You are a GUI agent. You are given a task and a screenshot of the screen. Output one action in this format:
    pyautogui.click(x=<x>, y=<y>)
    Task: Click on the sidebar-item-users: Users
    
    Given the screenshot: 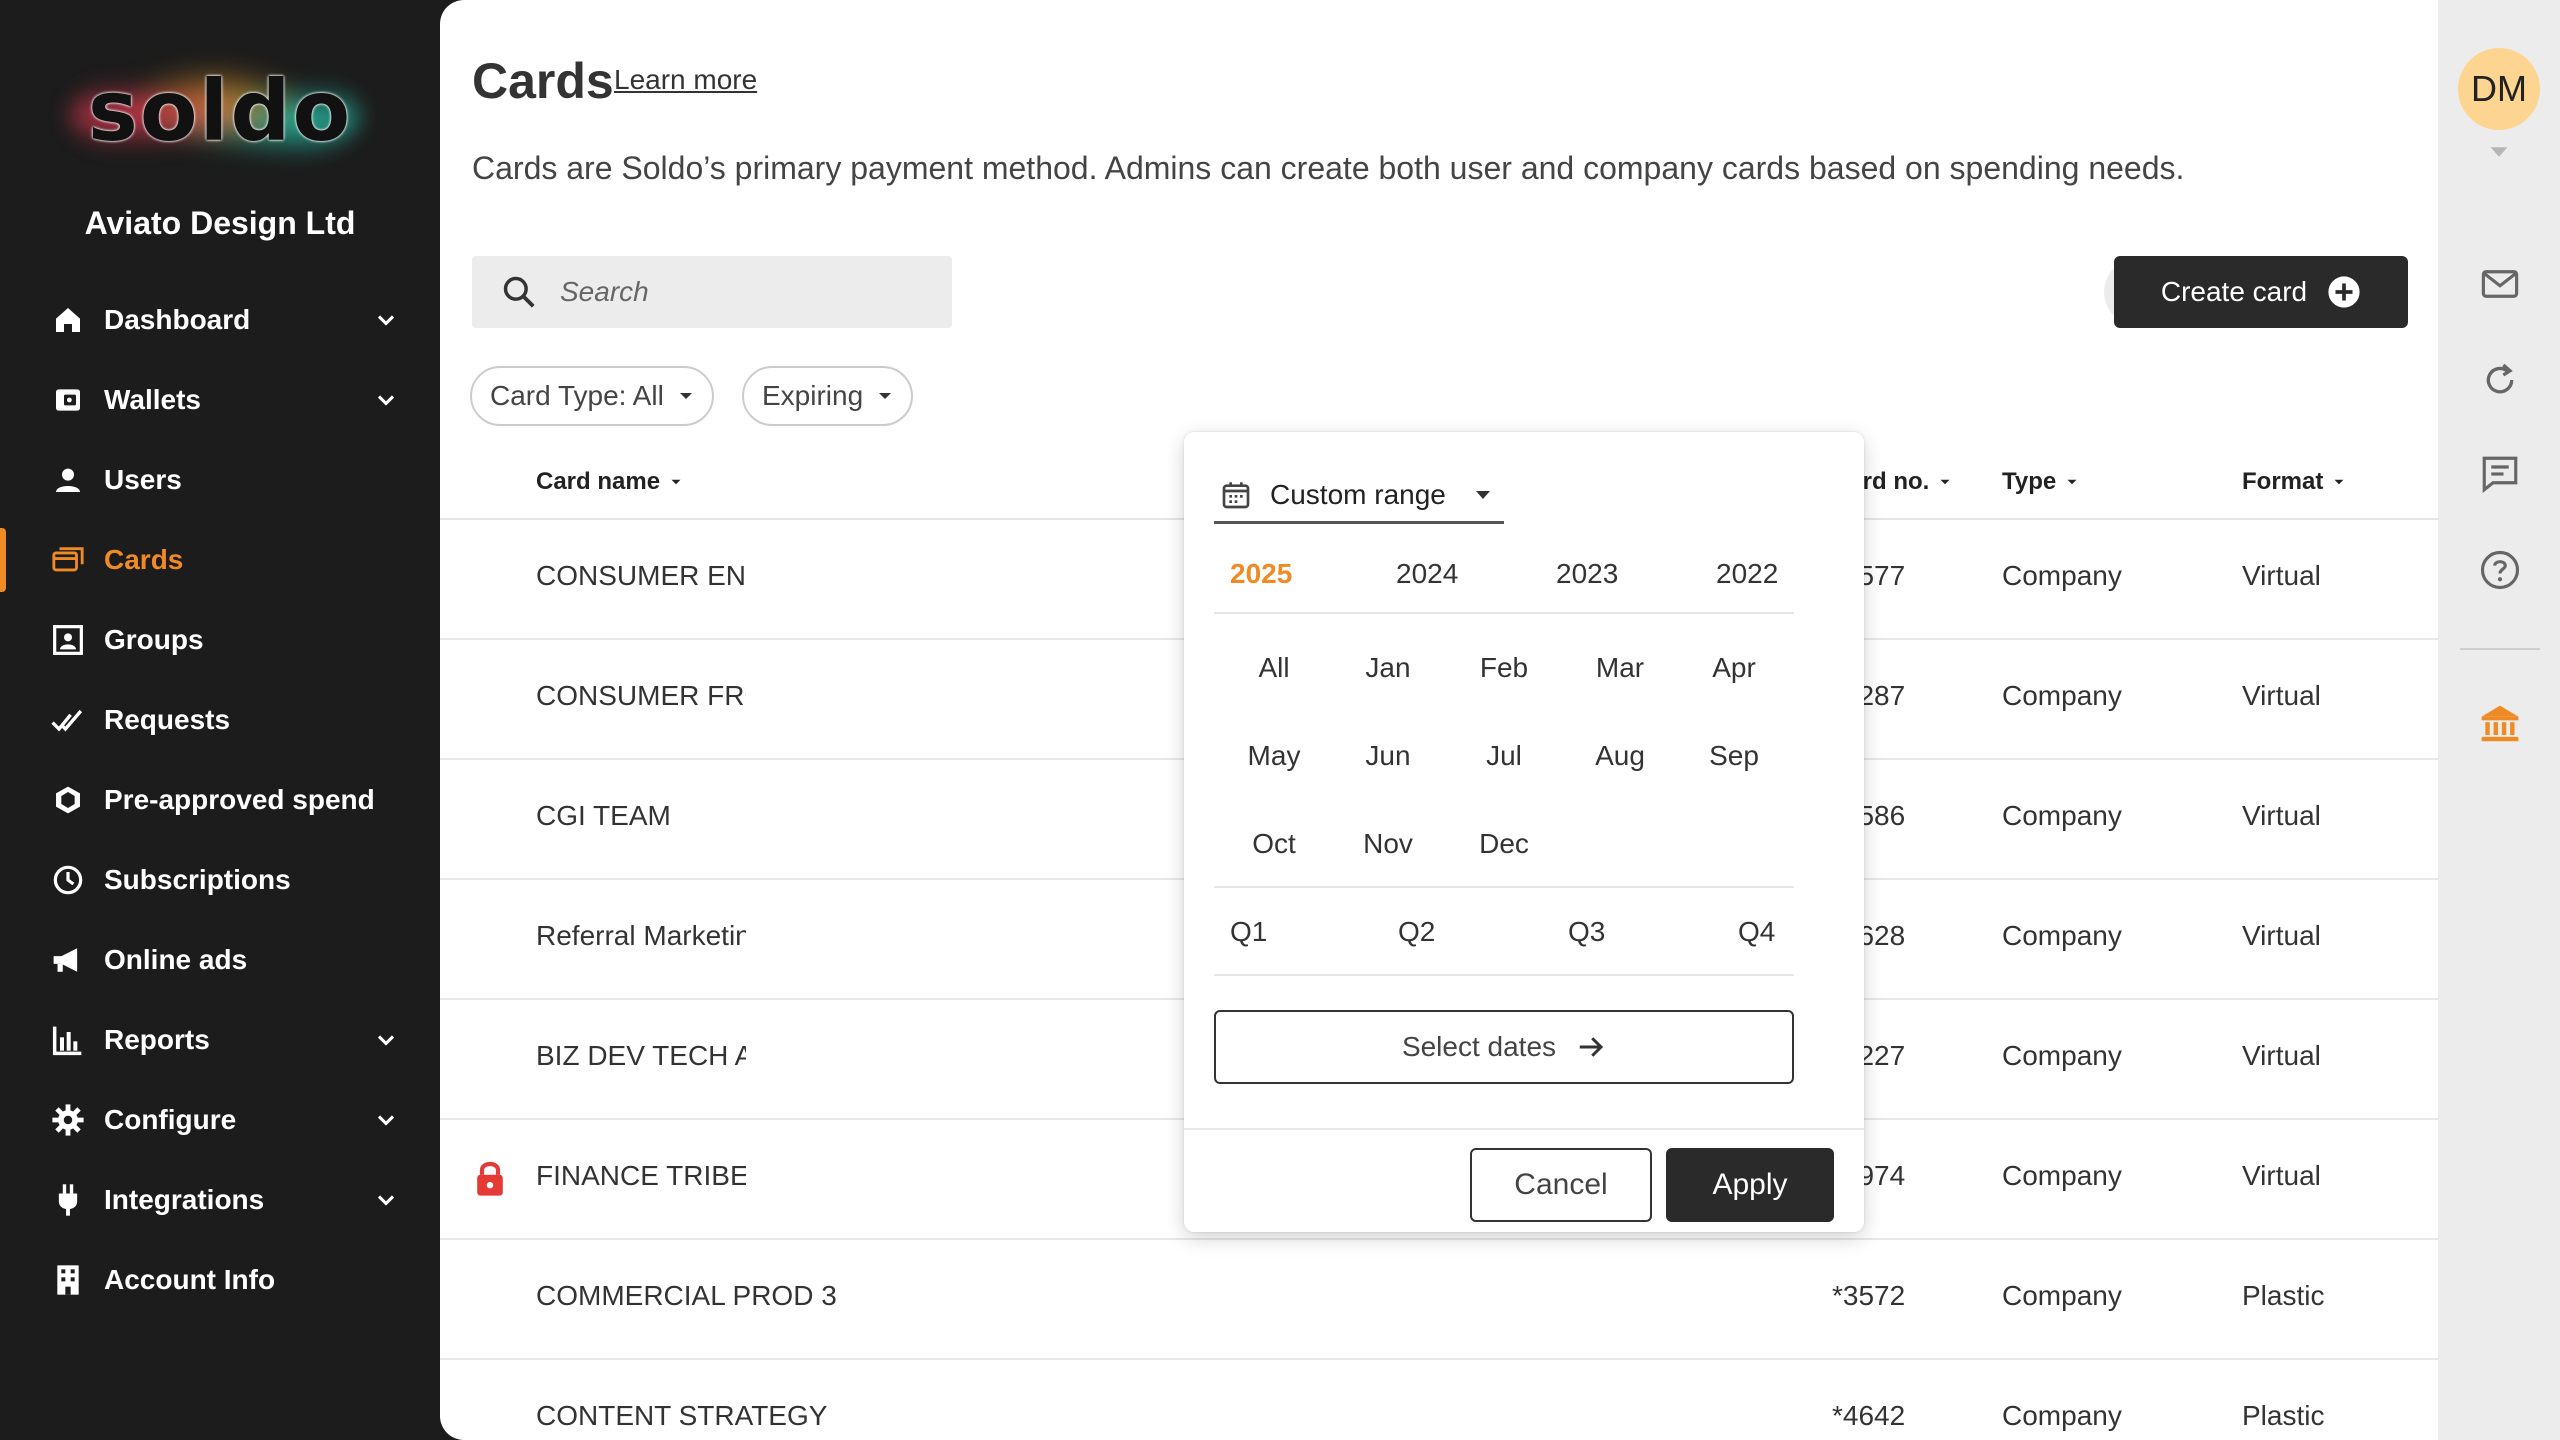 What is the action you would take?
    pyautogui.click(x=220, y=480)
    